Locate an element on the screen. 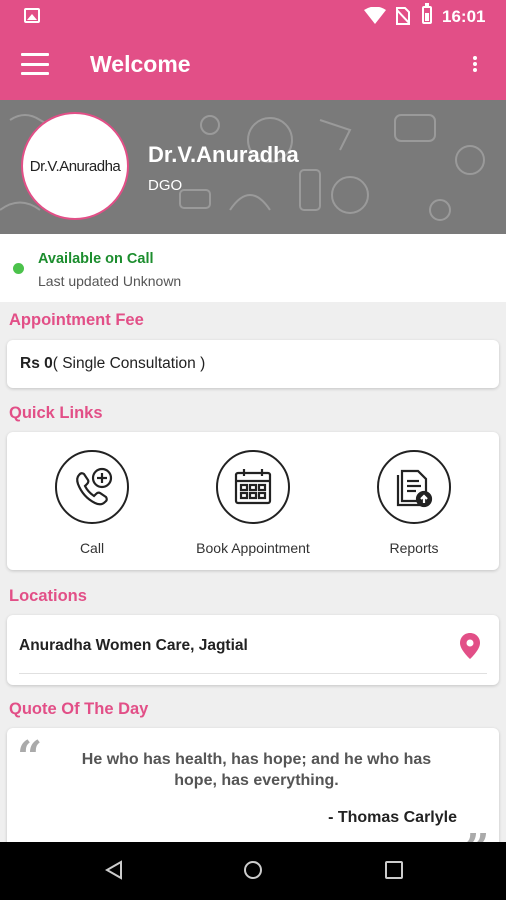  last-updated-text: Last updated Unknown is located at coordinates (110, 281).